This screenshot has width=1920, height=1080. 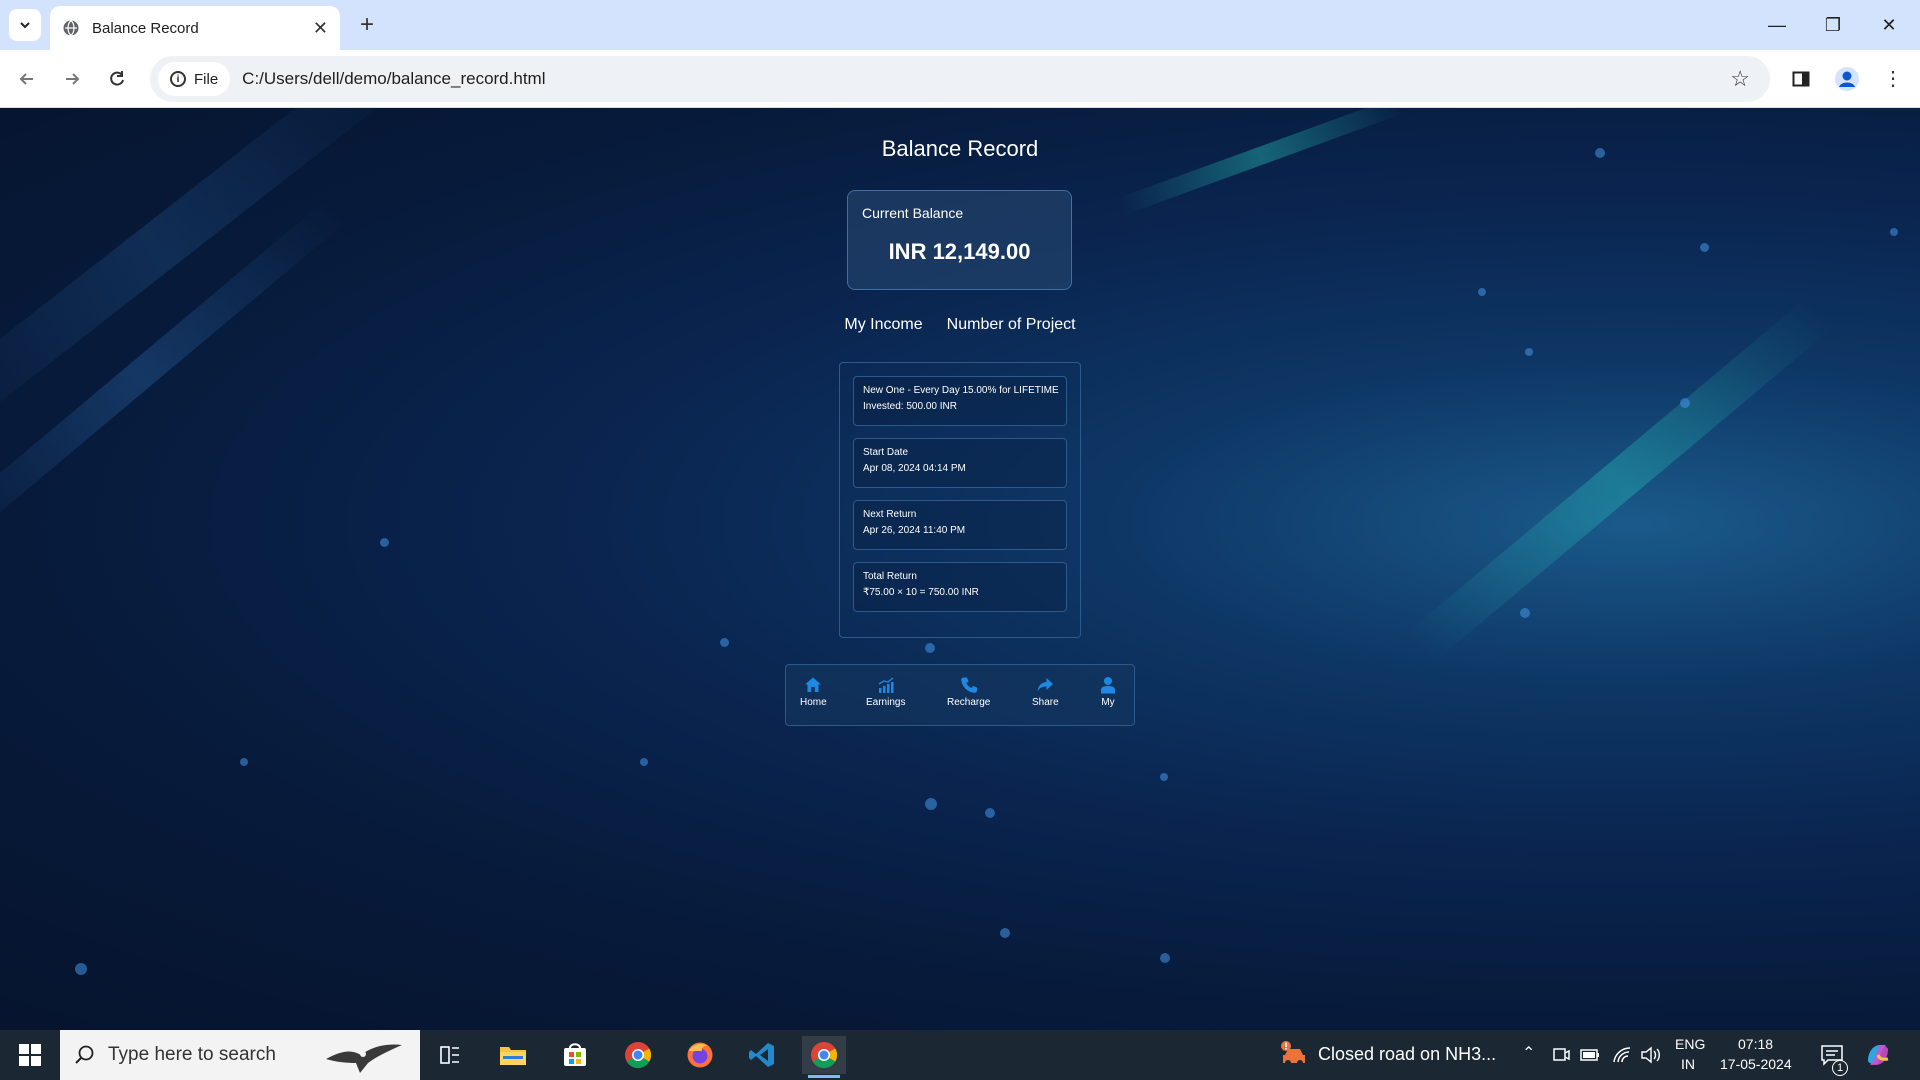 I want to click on arrow-left-icon, so click(x=26, y=79).